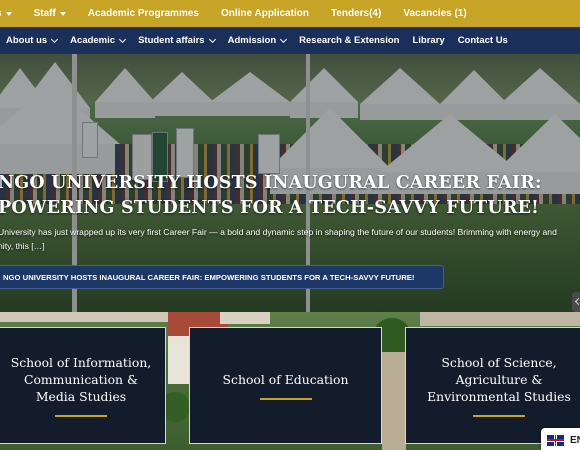 This screenshot has width=580, height=450. I want to click on nav-item-label: Student affairs, so click(171, 40).